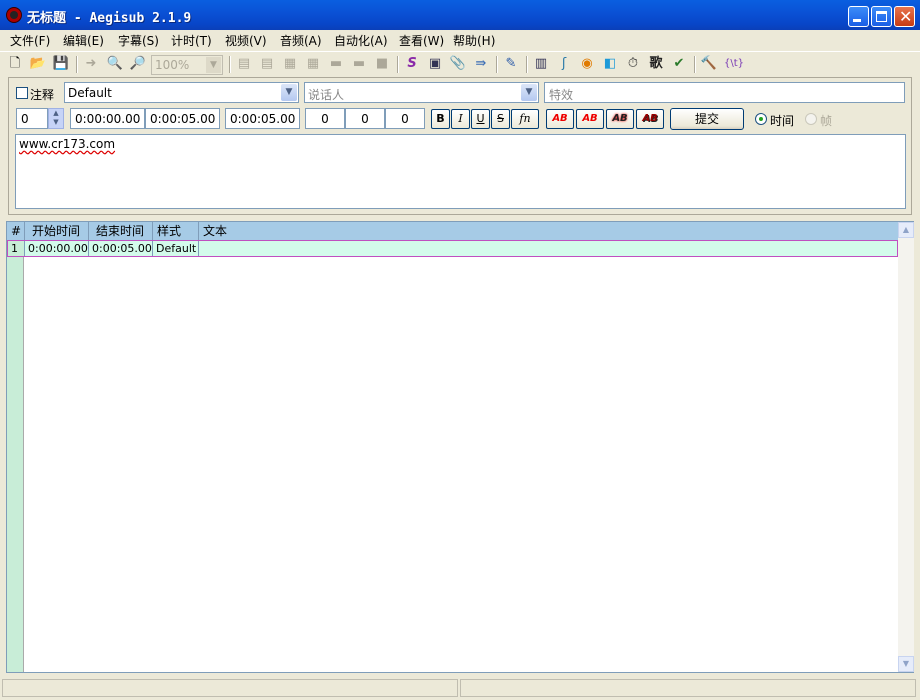 Image resolution: width=920 pixels, height=700 pixels. What do you see at coordinates (460, 15) in the screenshot?
I see `title-bar: 无标题 - Aegisub 2.1.9 ✕` at bounding box center [460, 15].